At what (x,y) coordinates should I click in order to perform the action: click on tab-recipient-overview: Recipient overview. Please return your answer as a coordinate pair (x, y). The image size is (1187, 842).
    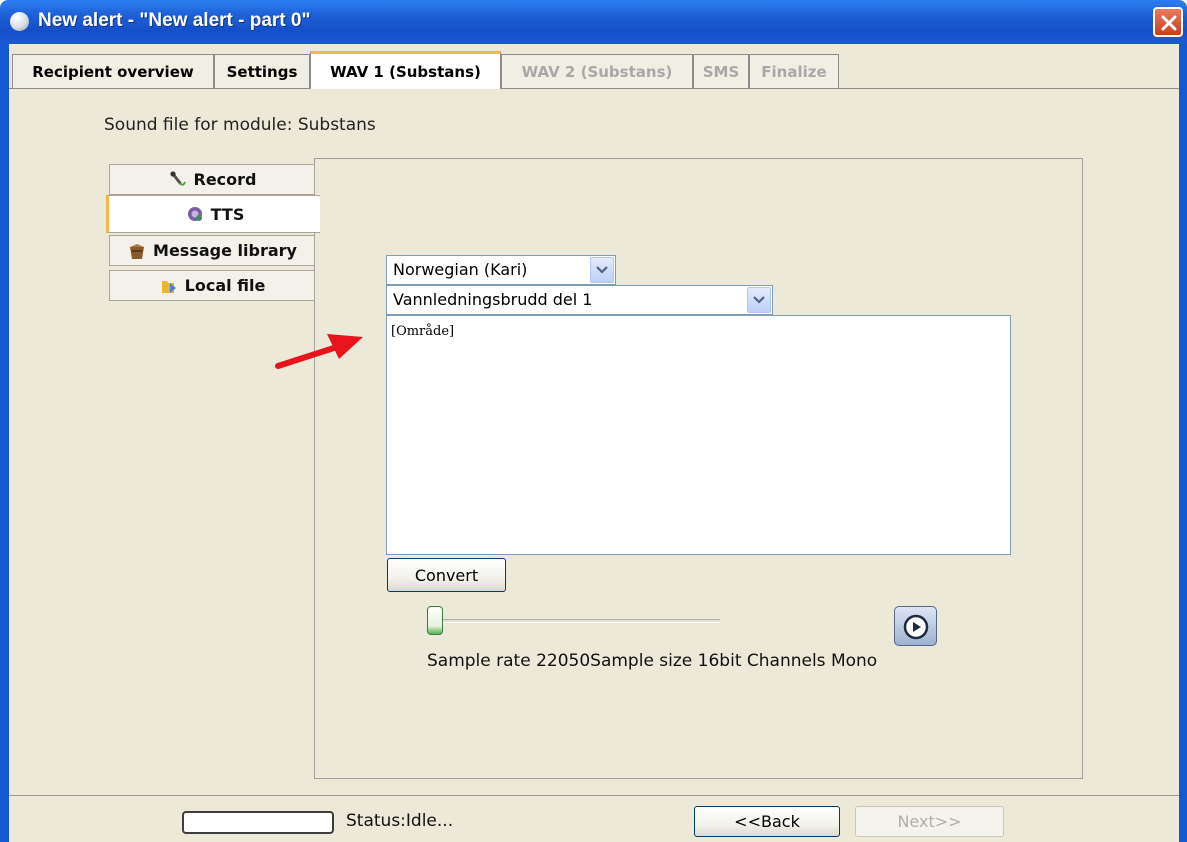
    Looking at the image, I should click on (113, 71).